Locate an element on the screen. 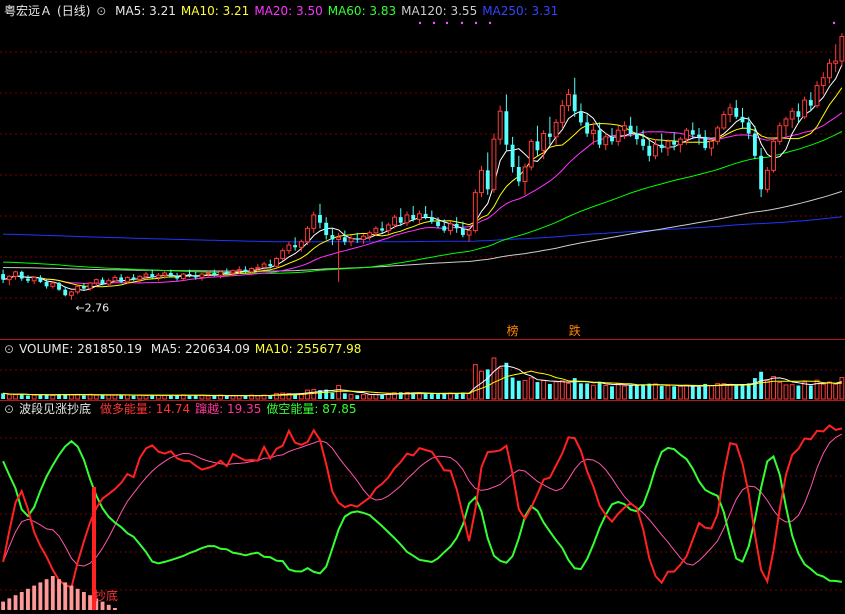 The width and height of the screenshot is (845, 614). signal-marker: 榜 is located at coordinates (513, 330).